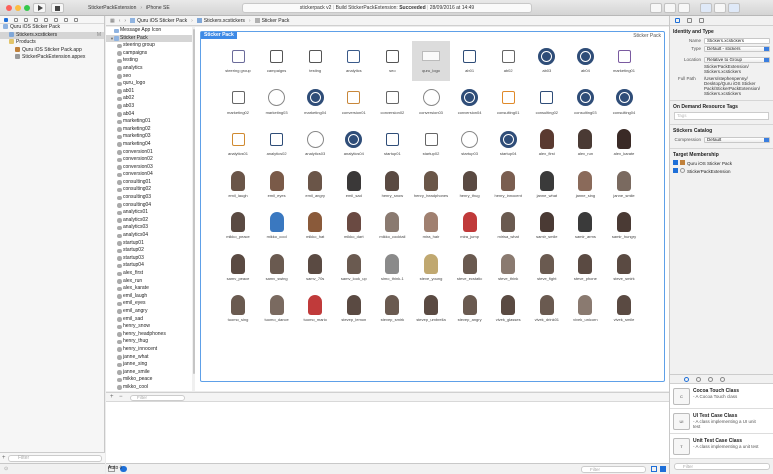  Describe the element at coordinates (722, 379) in the screenshot. I see `media-library-icon` at that location.